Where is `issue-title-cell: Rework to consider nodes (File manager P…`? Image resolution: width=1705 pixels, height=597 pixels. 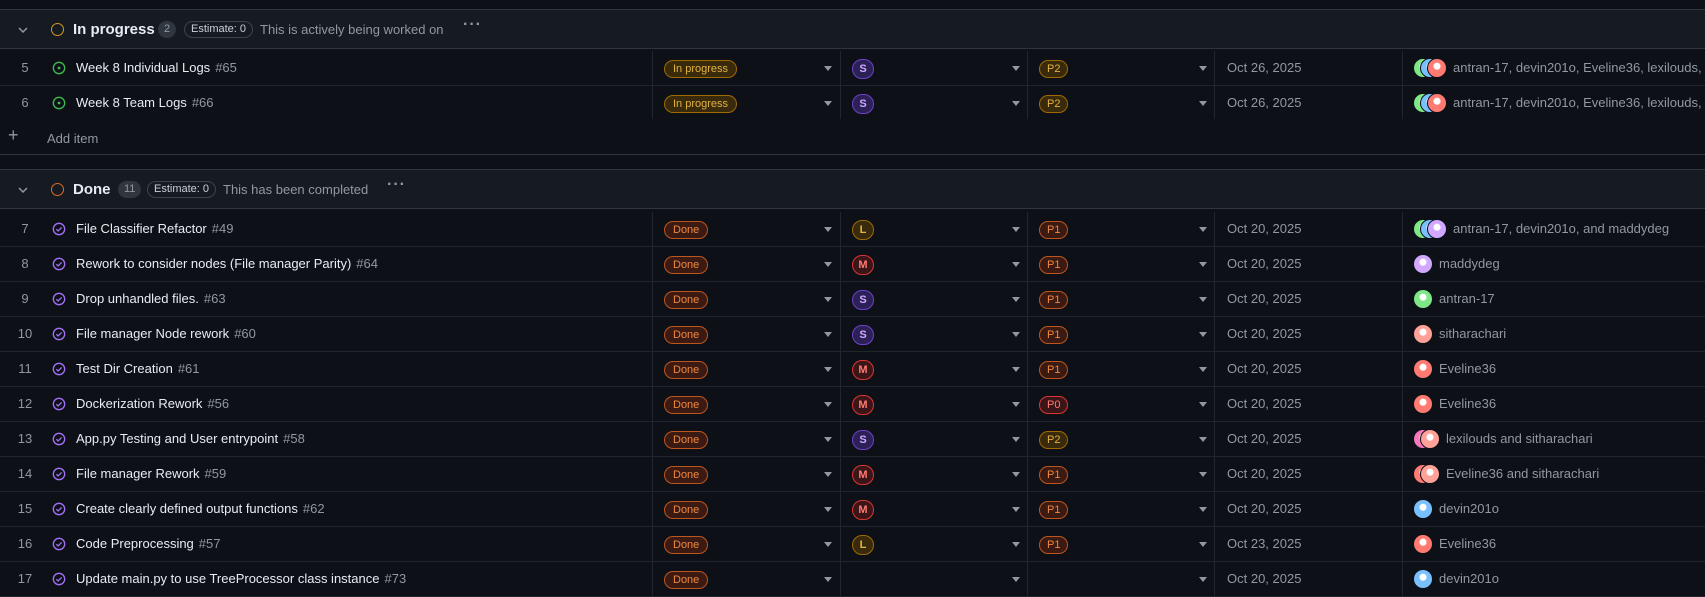
issue-title-cell: Rework to consider nodes (File manager P… is located at coordinates (227, 263).